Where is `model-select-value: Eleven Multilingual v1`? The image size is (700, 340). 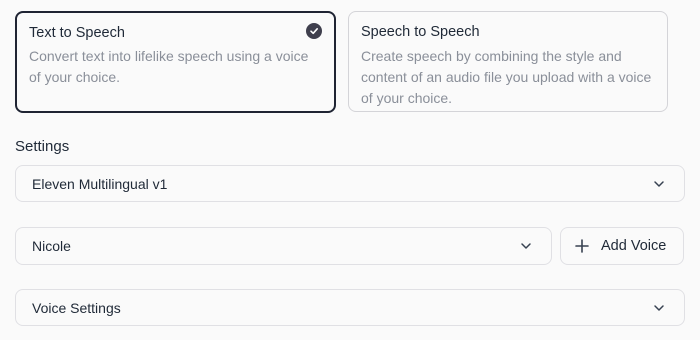 model-select-value: Eleven Multilingual v1 is located at coordinates (100, 183).